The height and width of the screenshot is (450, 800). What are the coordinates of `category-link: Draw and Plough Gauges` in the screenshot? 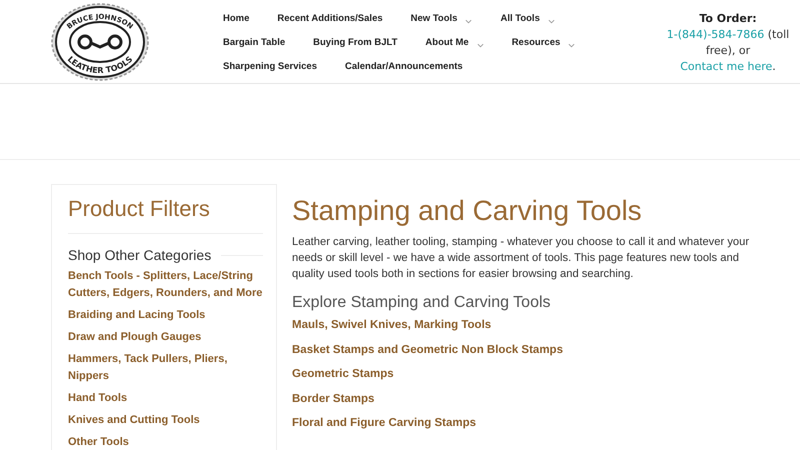 It's located at (165, 337).